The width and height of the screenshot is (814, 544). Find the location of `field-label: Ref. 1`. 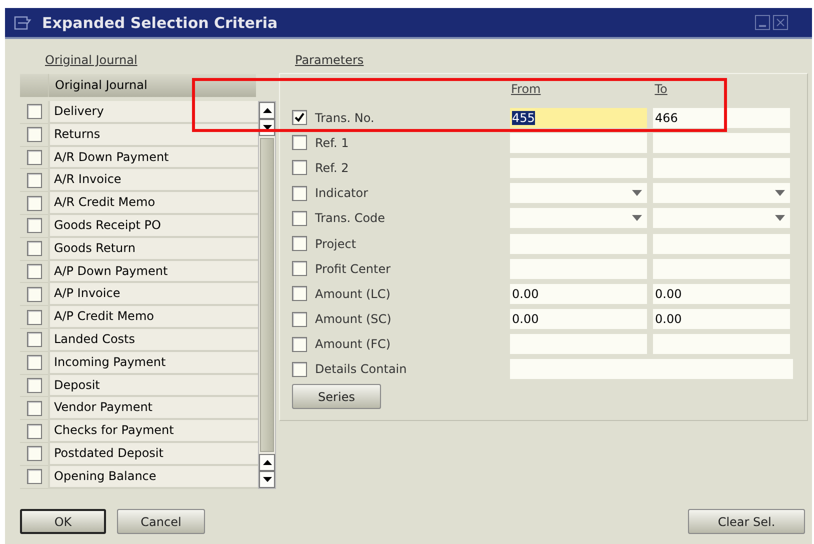

field-label: Ref. 1 is located at coordinates (332, 143).